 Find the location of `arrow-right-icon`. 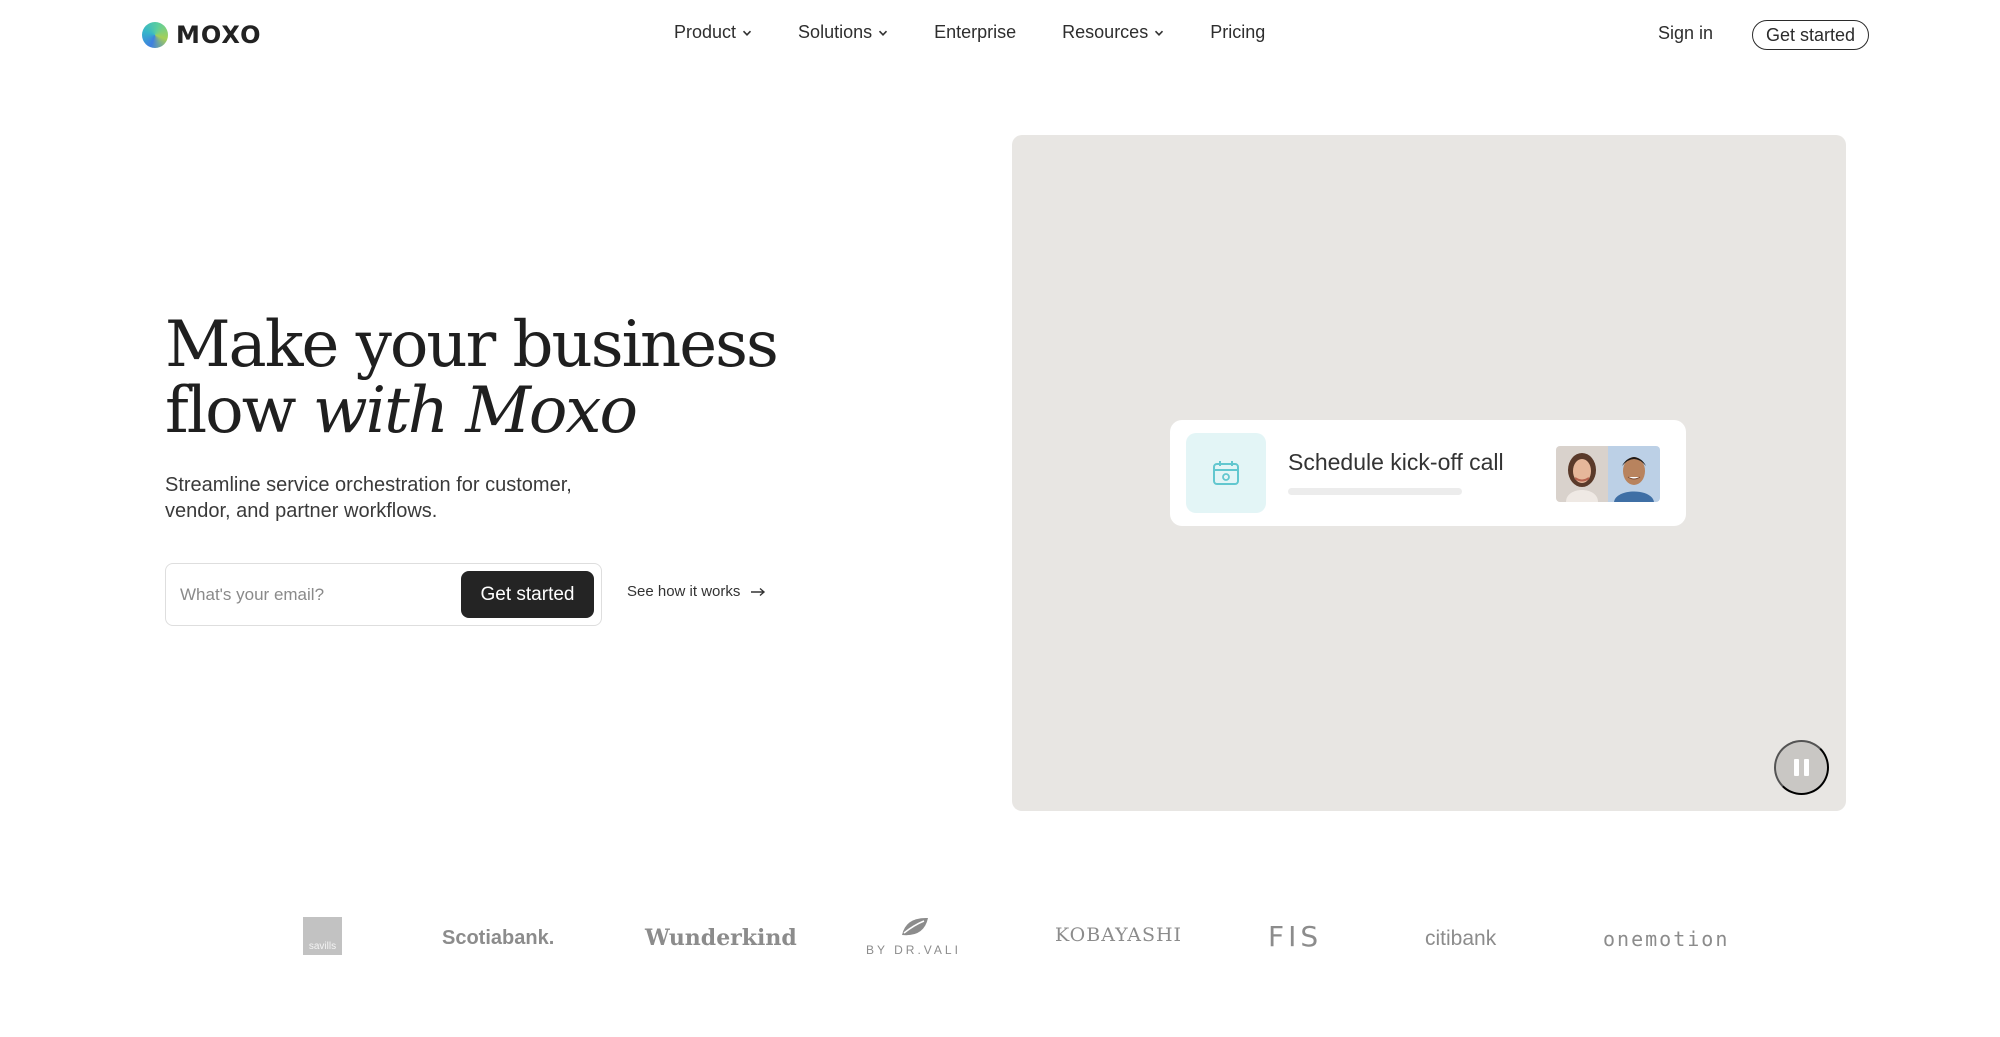

arrow-right-icon is located at coordinates (758, 591).